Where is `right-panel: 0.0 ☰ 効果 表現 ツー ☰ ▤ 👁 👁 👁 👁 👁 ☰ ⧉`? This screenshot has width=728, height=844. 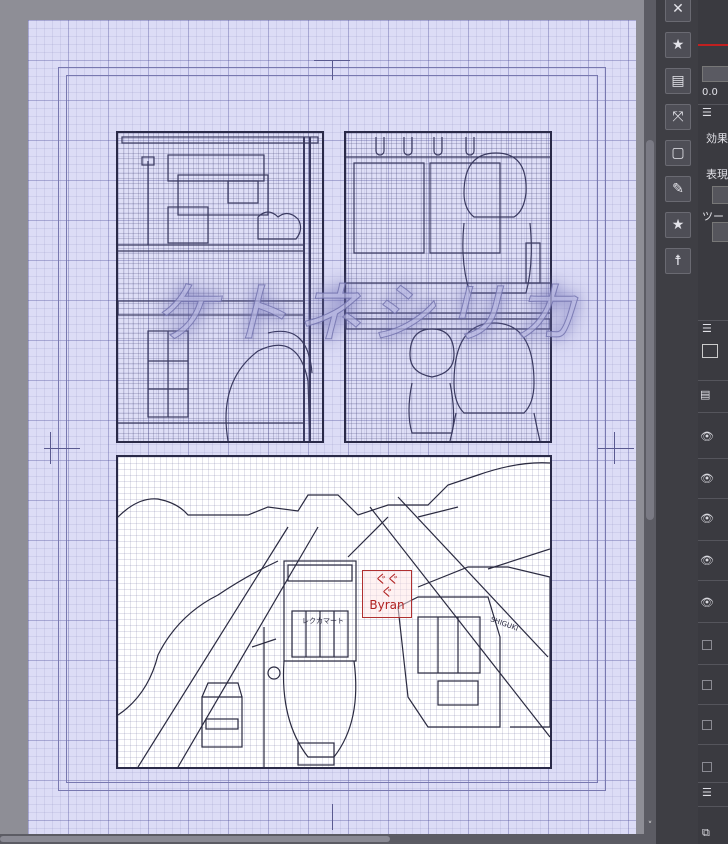
right-panel: 0.0 ☰ 効果 表現 ツー ☰ ▤ 👁 👁 👁 👁 👁 ☰ ⧉ is located at coordinates (713, 422).